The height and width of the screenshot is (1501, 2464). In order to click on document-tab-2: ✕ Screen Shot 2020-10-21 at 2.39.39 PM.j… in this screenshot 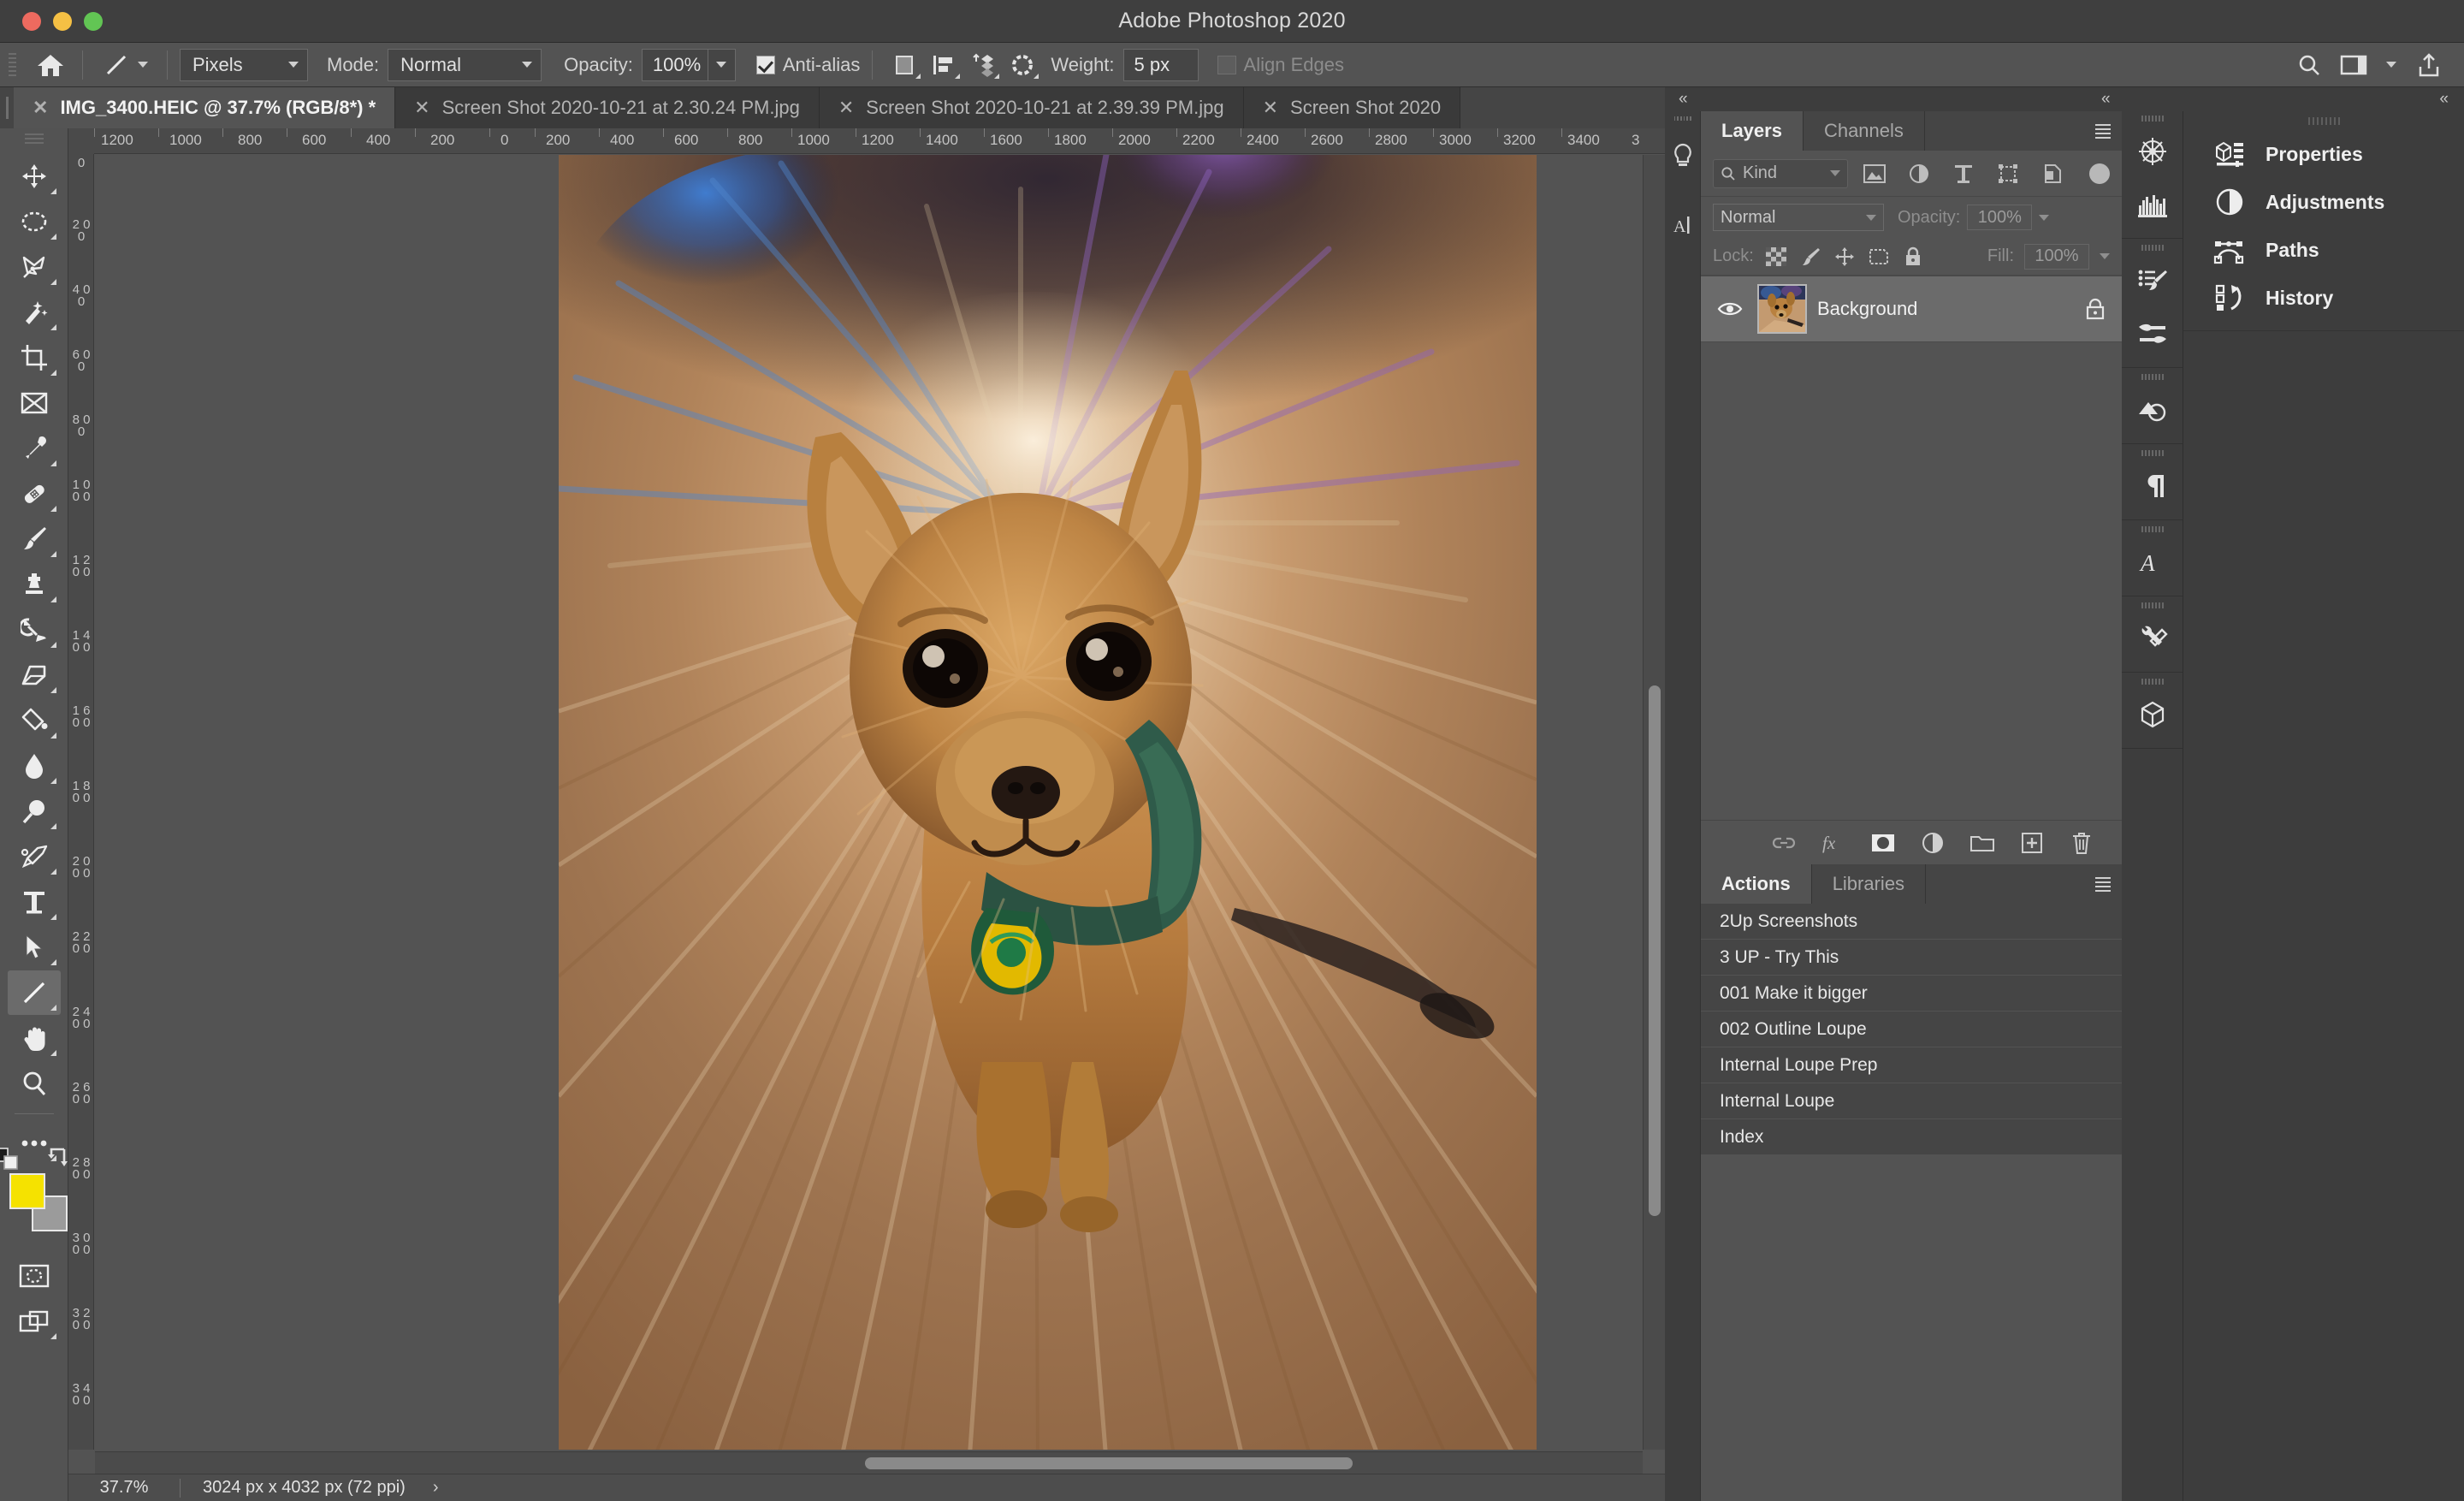, I will do `click(1031, 107)`.